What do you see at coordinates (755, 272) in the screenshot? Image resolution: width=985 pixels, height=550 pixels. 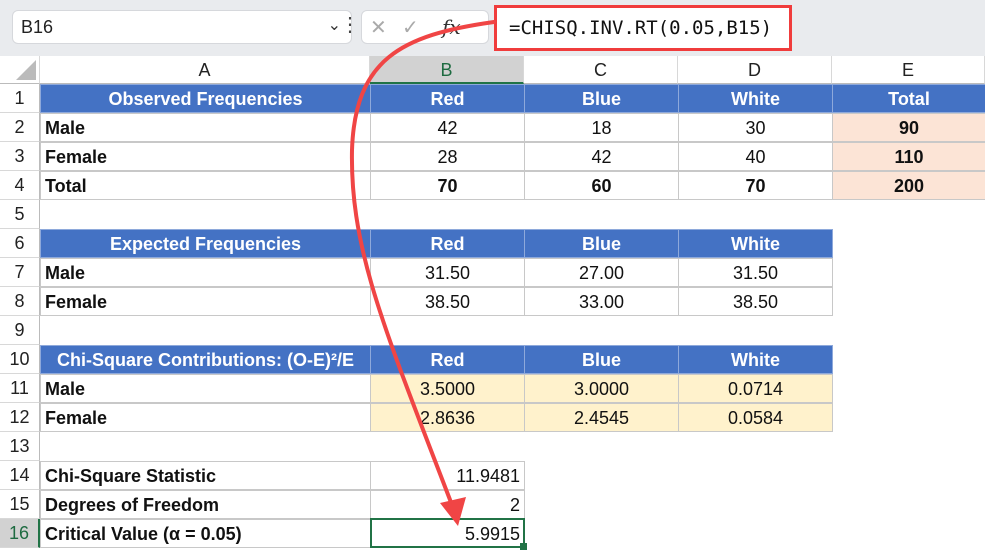 I see `cell-d7: 31.50` at bounding box center [755, 272].